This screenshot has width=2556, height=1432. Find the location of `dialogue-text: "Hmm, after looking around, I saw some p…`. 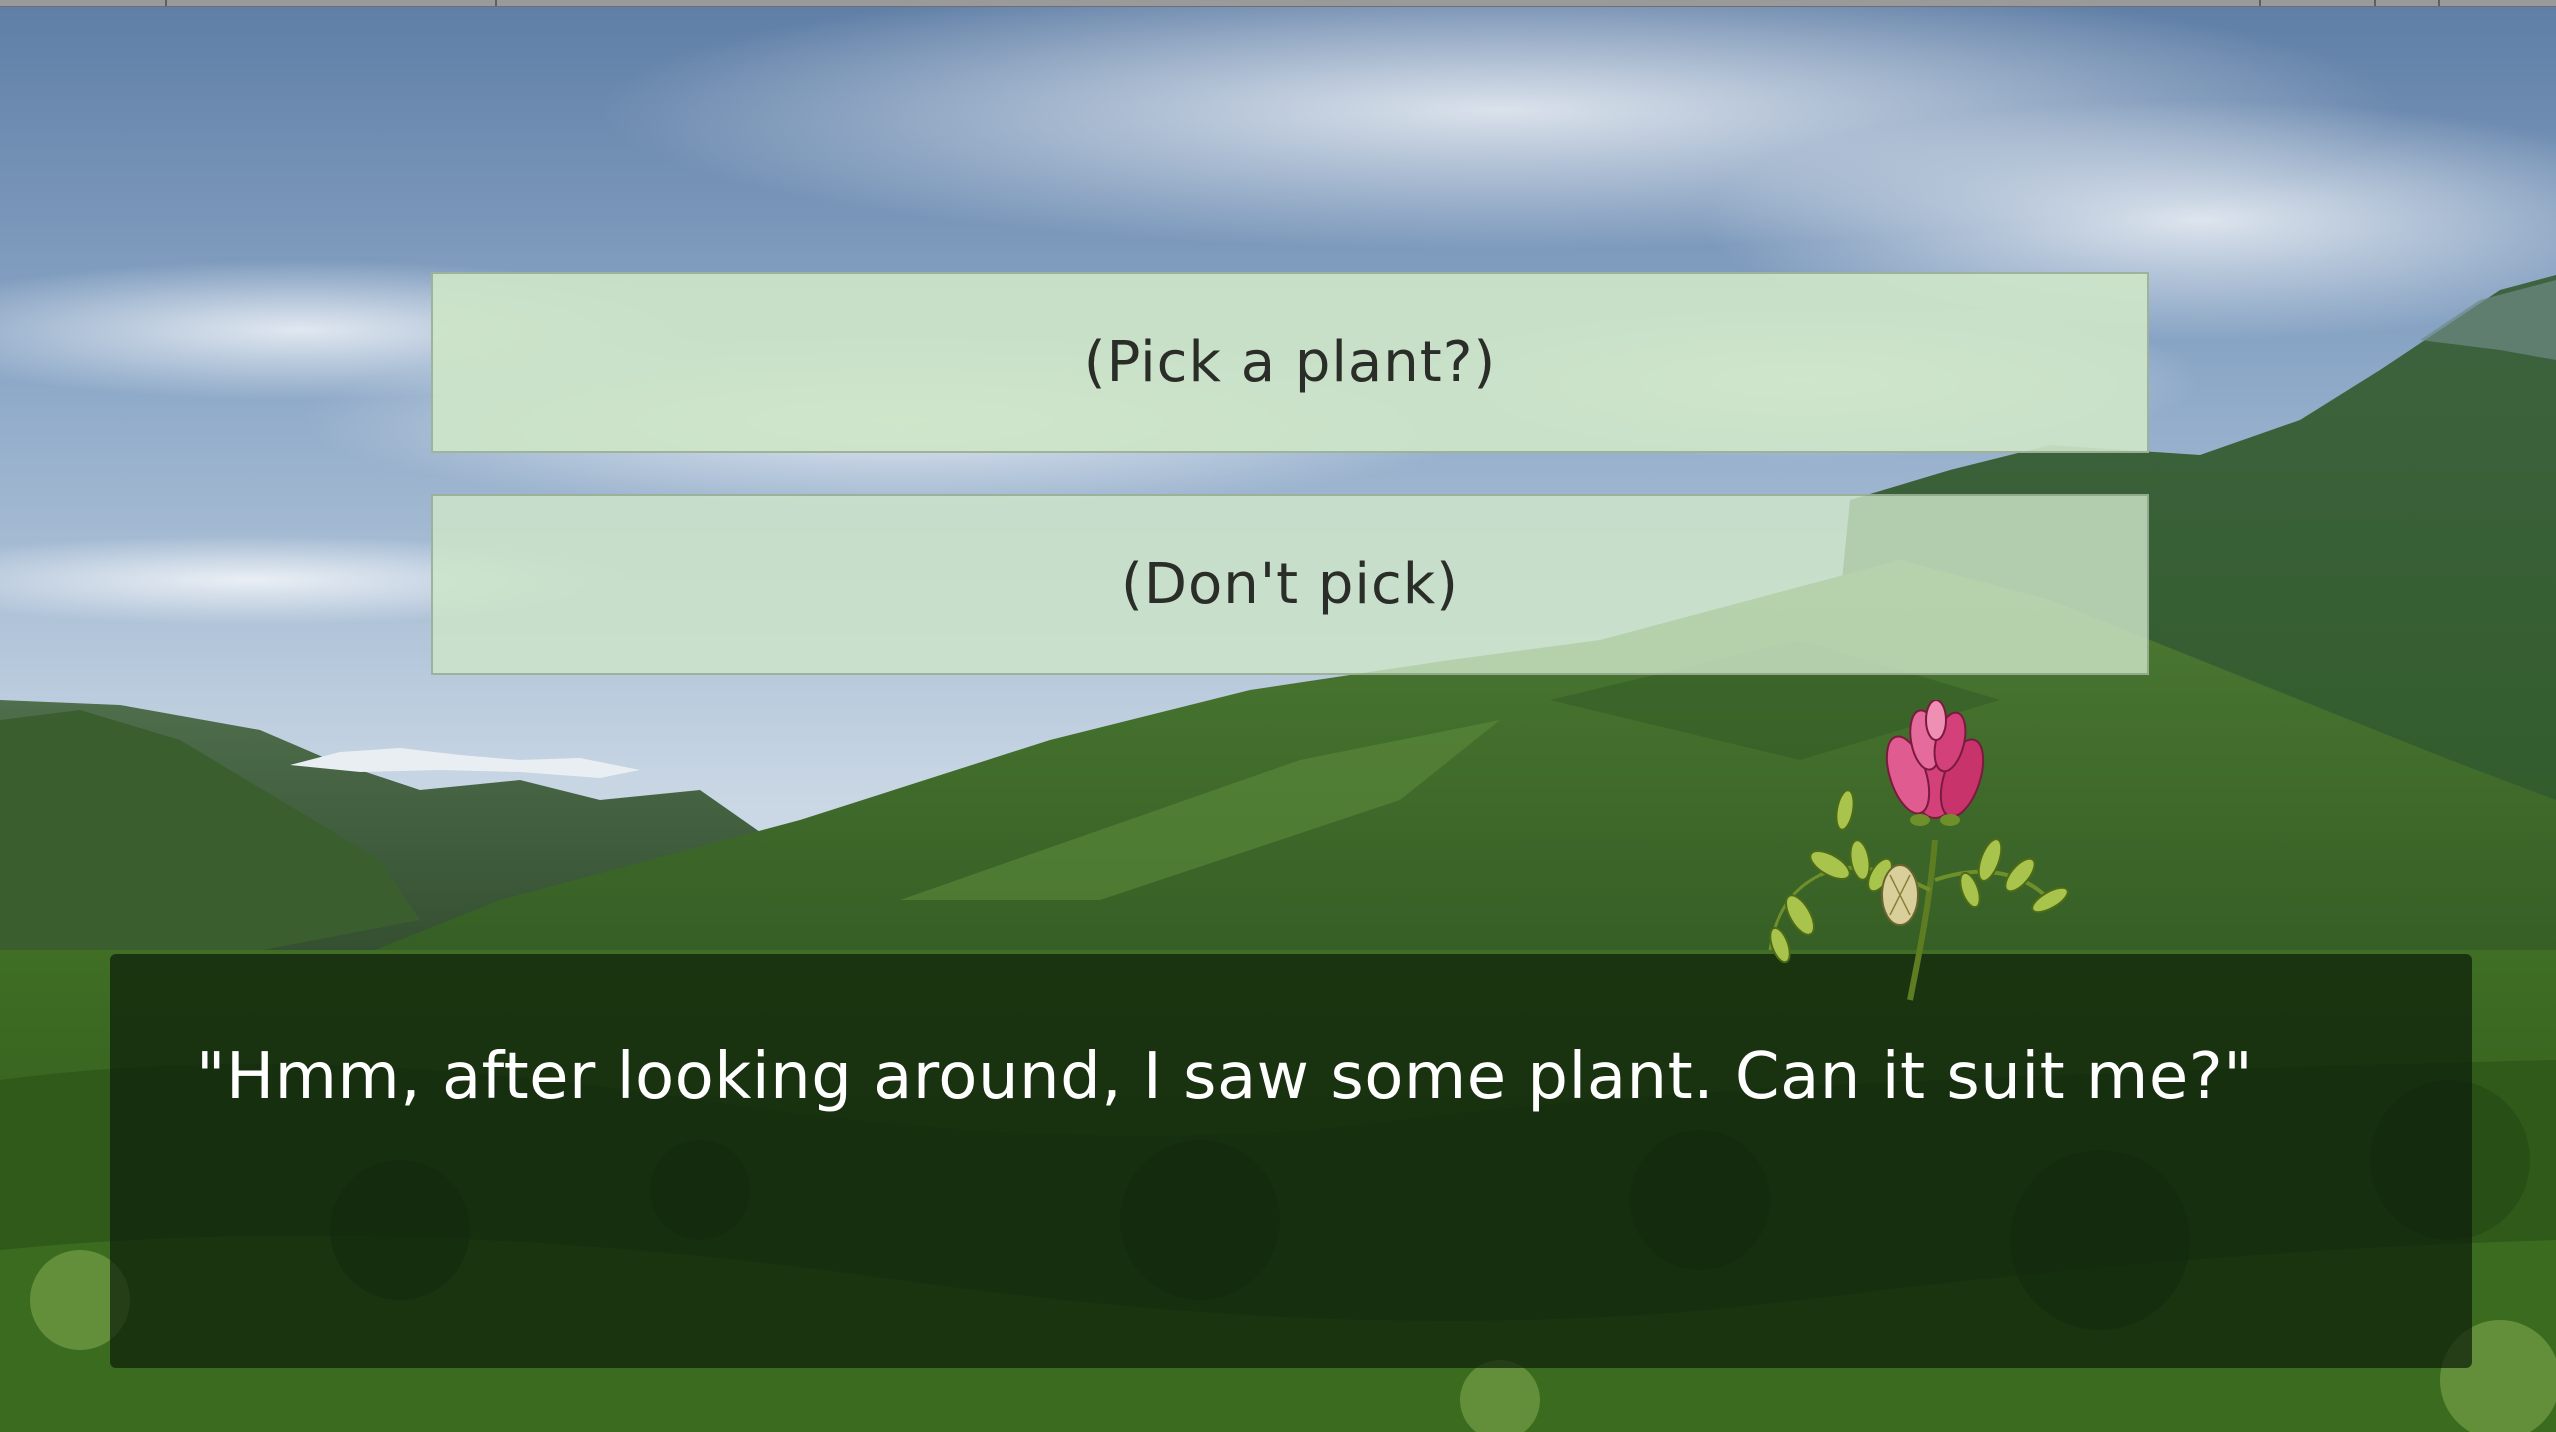

dialogue-text: "Hmm, after looking around, I saw some p… is located at coordinates (1225, 1077).